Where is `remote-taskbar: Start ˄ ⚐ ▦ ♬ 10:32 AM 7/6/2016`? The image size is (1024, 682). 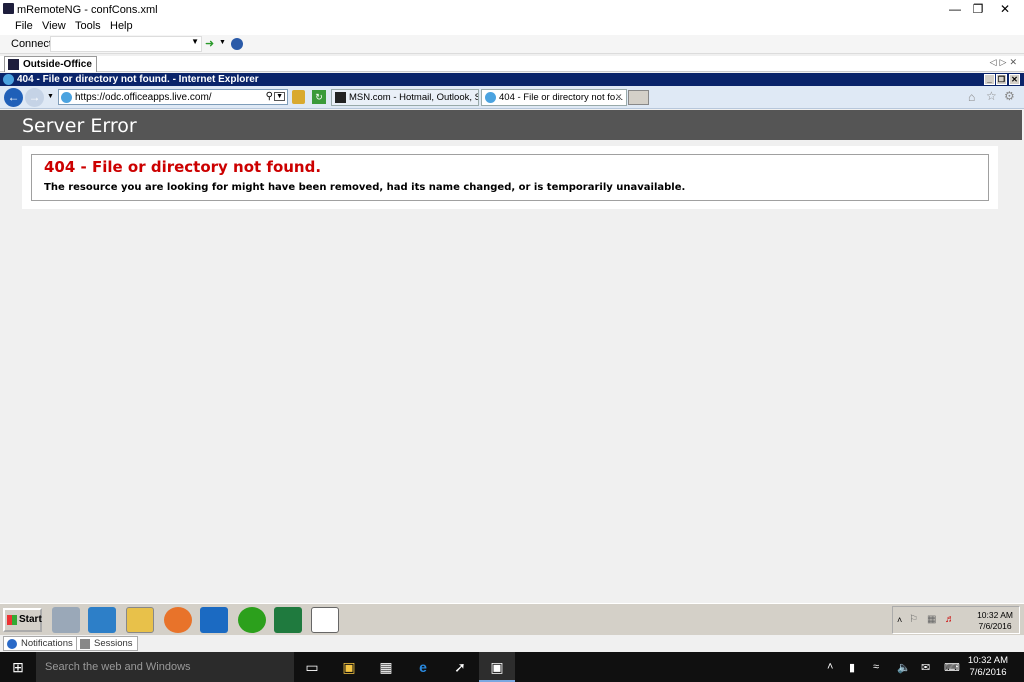 remote-taskbar: Start ˄ ⚐ ▦ ♬ 10:32 AM 7/6/2016 is located at coordinates (512, 619).